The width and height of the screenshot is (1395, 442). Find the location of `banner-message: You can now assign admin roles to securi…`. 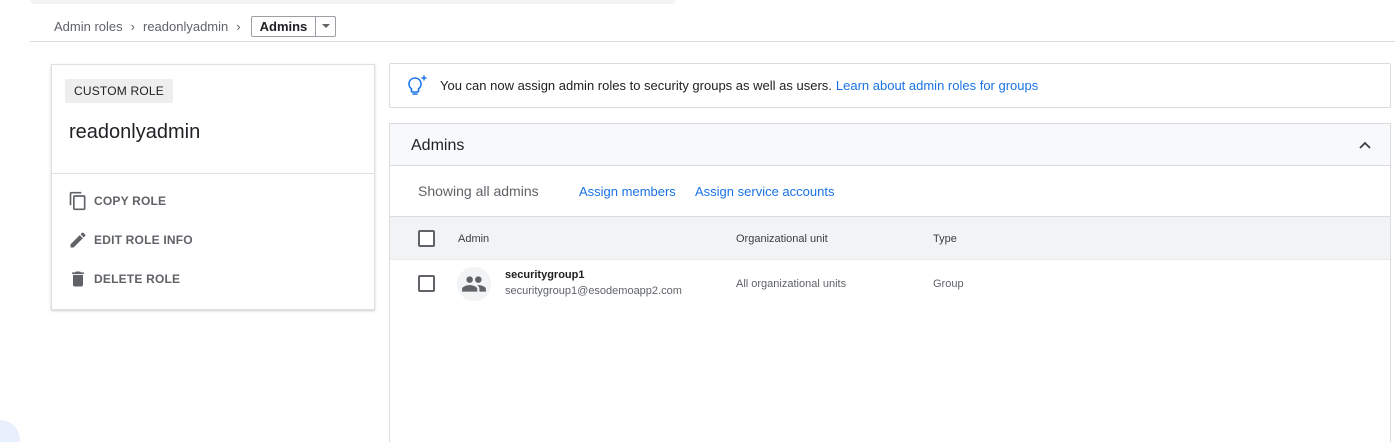

banner-message: You can now assign admin roles to securi… is located at coordinates (636, 85).